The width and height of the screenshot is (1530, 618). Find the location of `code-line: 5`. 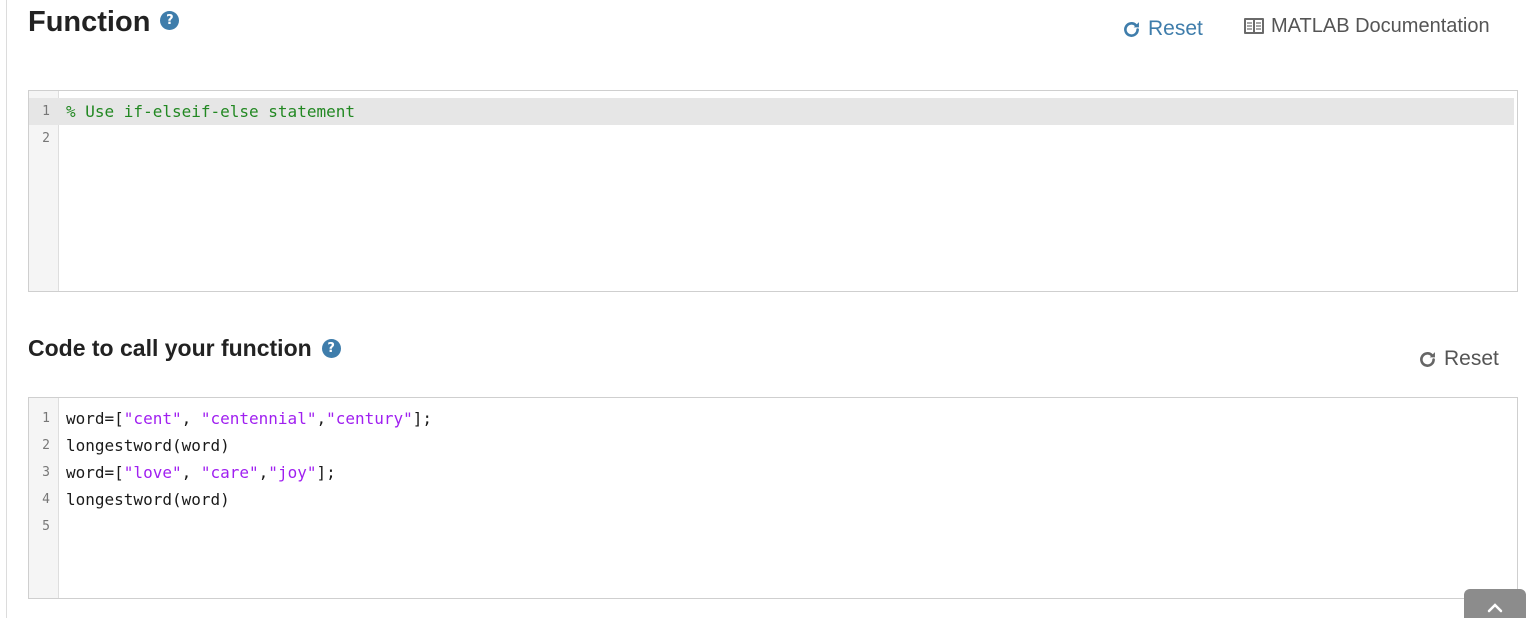

code-line: 5 is located at coordinates (773, 526).